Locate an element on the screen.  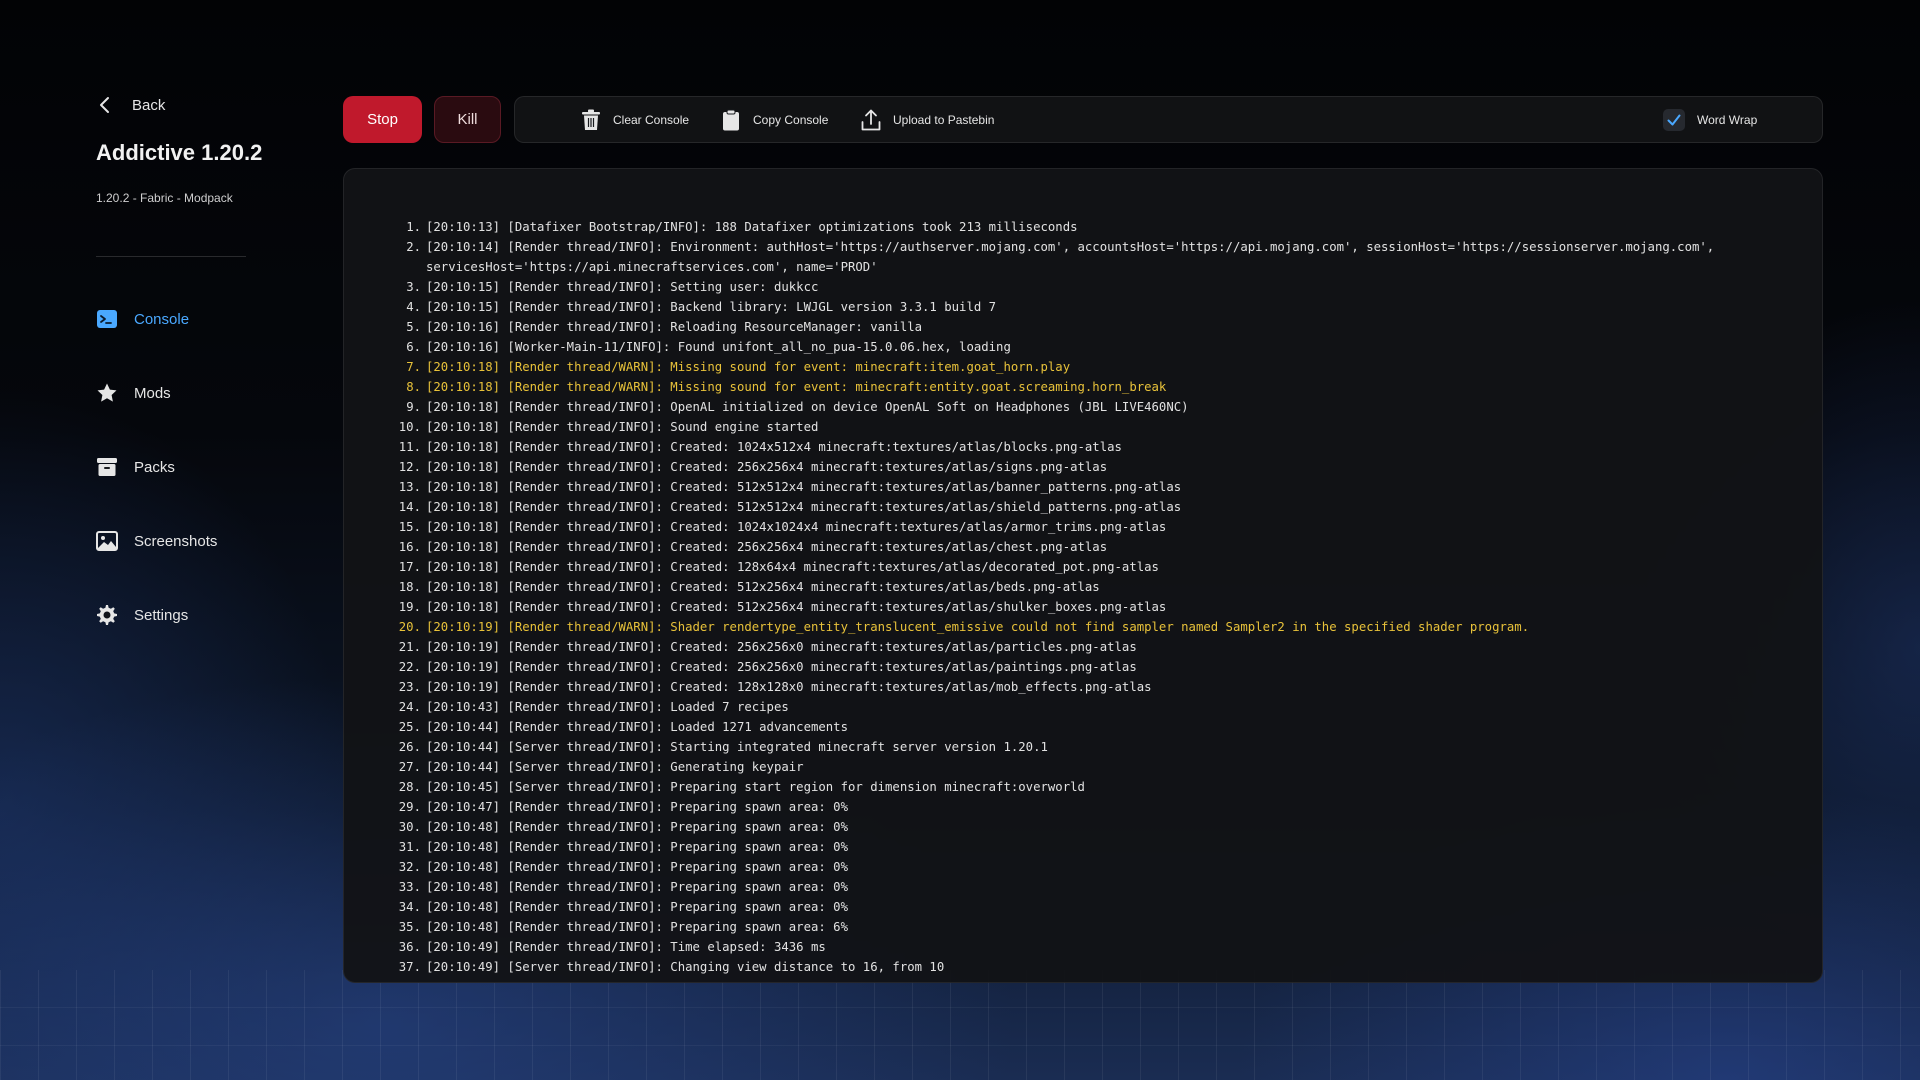
back-button: Back is located at coordinates (130, 105).